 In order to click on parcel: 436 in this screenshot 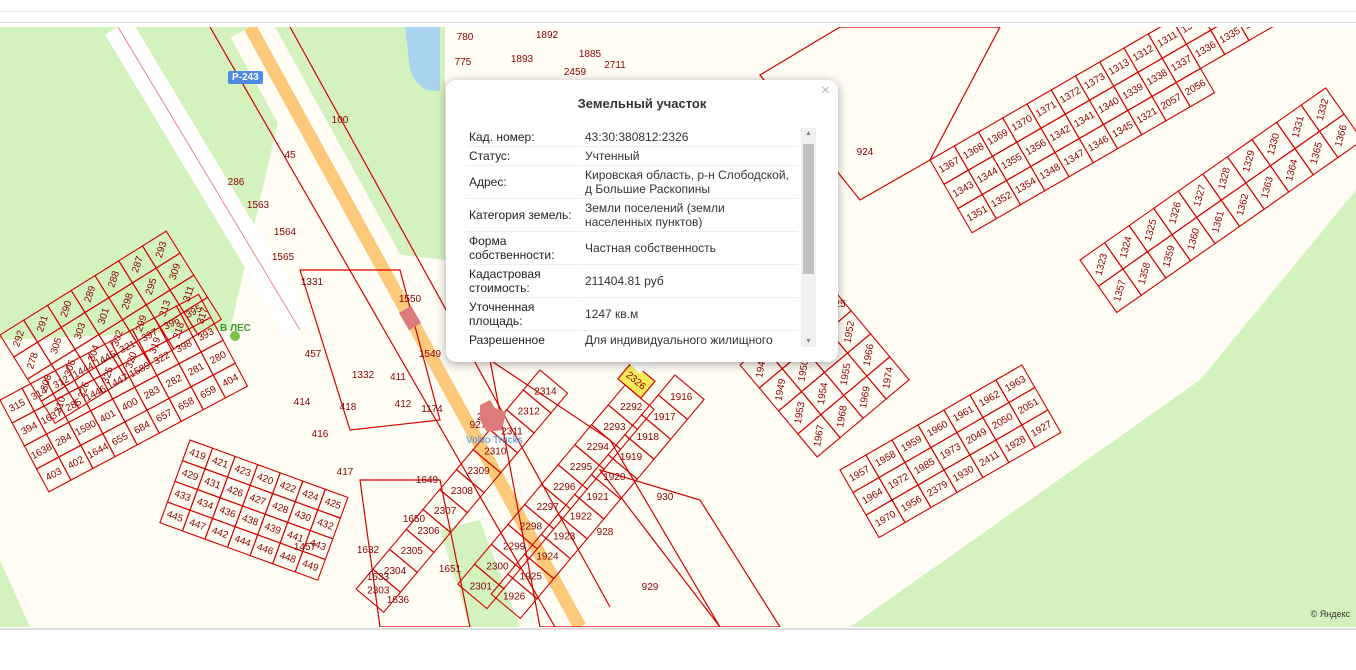, I will do `click(227, 512)`.